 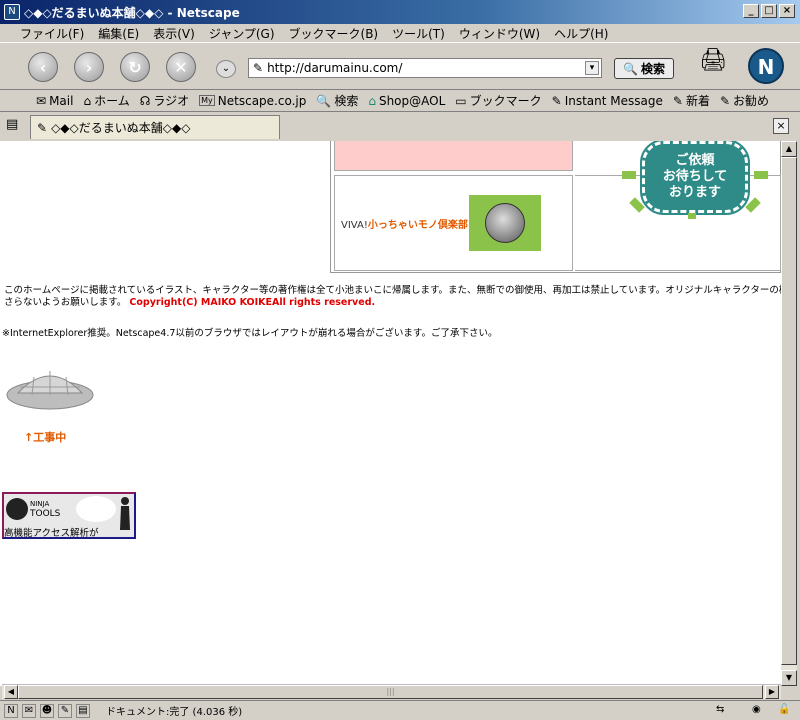 What do you see at coordinates (65, 710) in the screenshot?
I see `composer-icon: ✎` at bounding box center [65, 710].